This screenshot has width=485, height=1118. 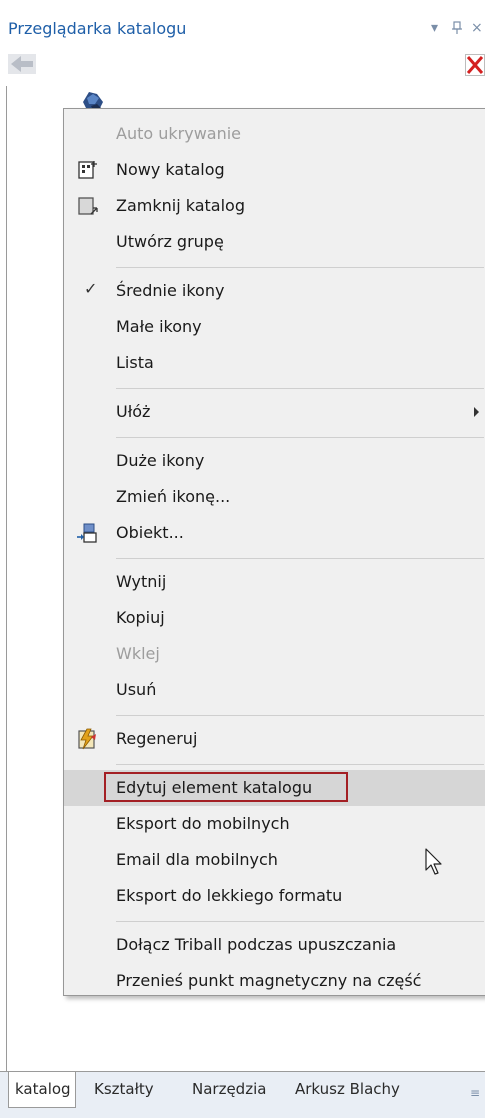 I want to click on menu-item-new-catalog: Nowy katalog, so click(x=274, y=170).